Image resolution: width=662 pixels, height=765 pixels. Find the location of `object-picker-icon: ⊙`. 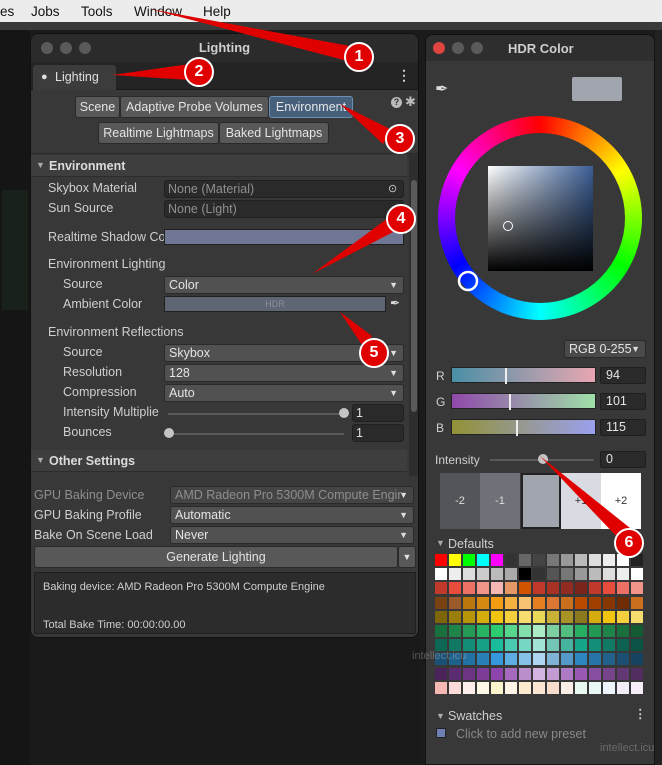

object-picker-icon: ⊙ is located at coordinates (392, 188).